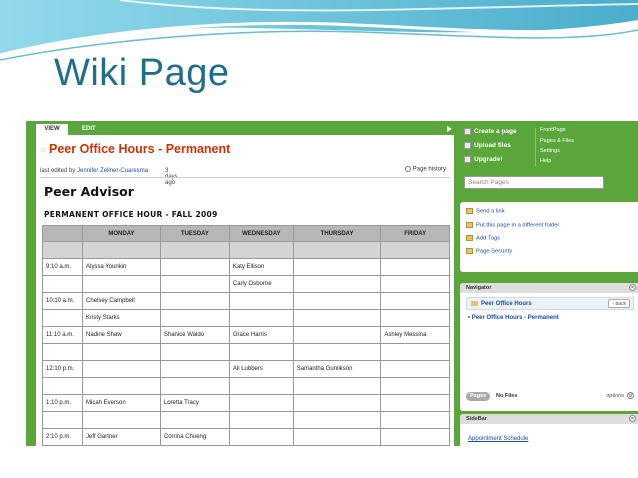 This screenshot has height=478, width=638. Describe the element at coordinates (478, 396) in the screenshot. I see `pages-toggle: Pages` at that location.